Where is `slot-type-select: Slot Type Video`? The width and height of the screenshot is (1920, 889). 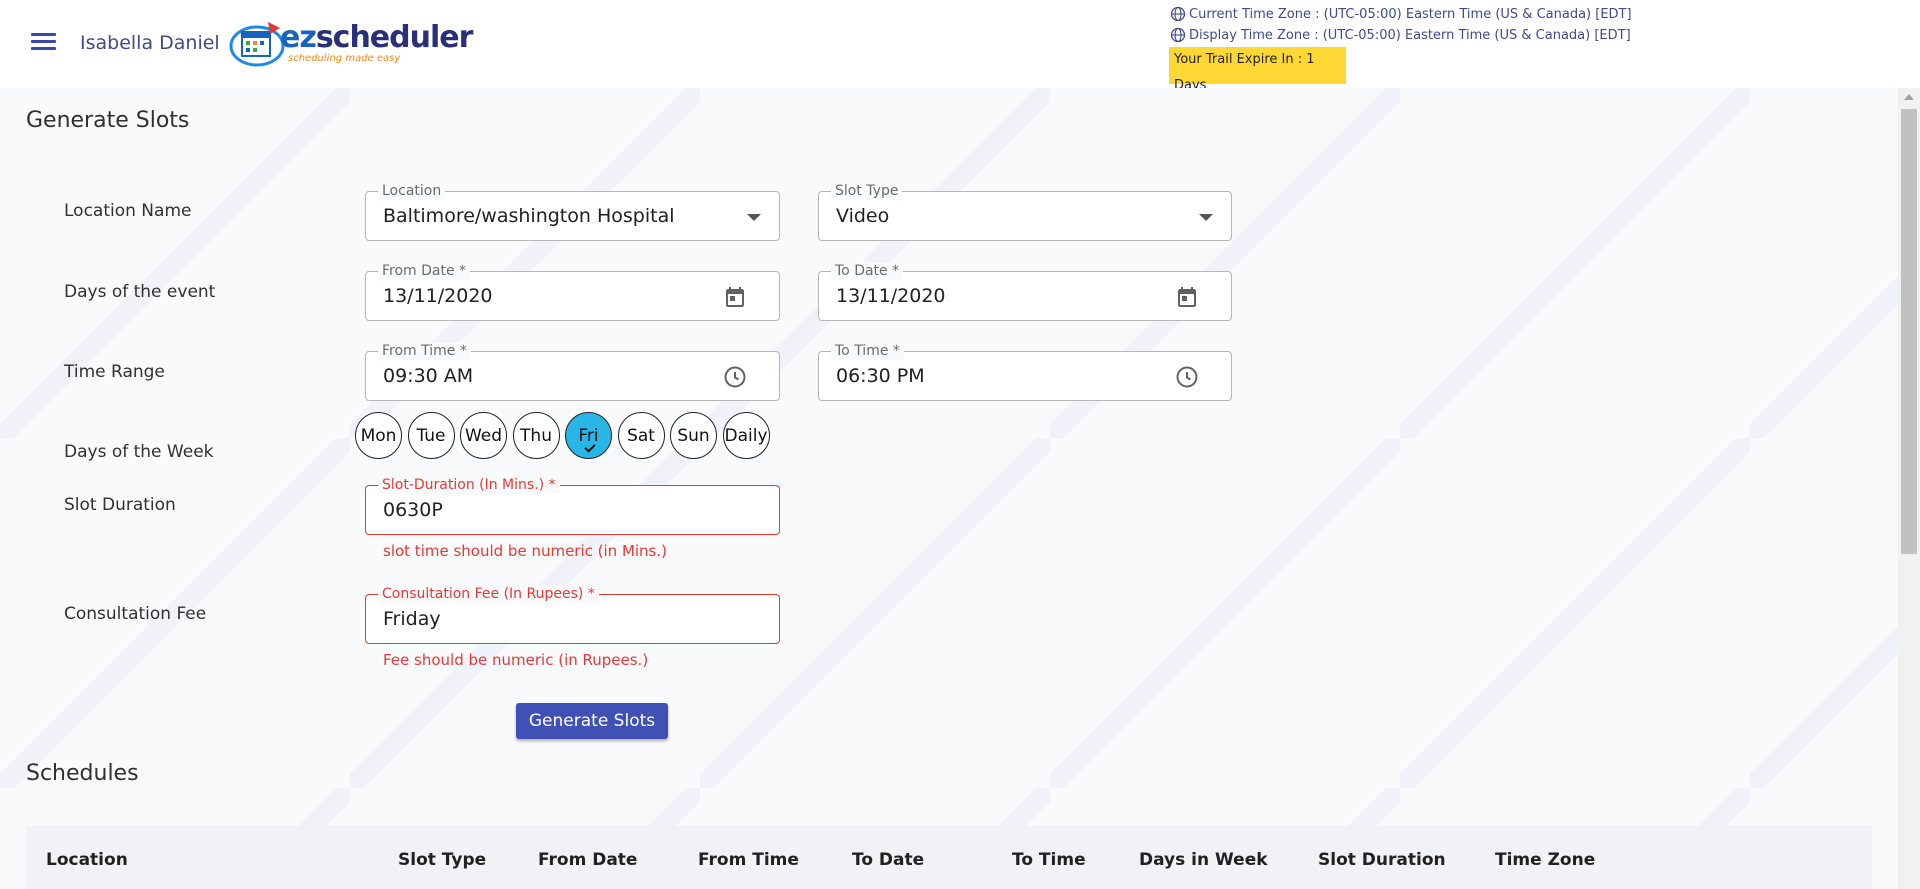
slot-type-select: Slot Type Video is located at coordinates (1025, 211).